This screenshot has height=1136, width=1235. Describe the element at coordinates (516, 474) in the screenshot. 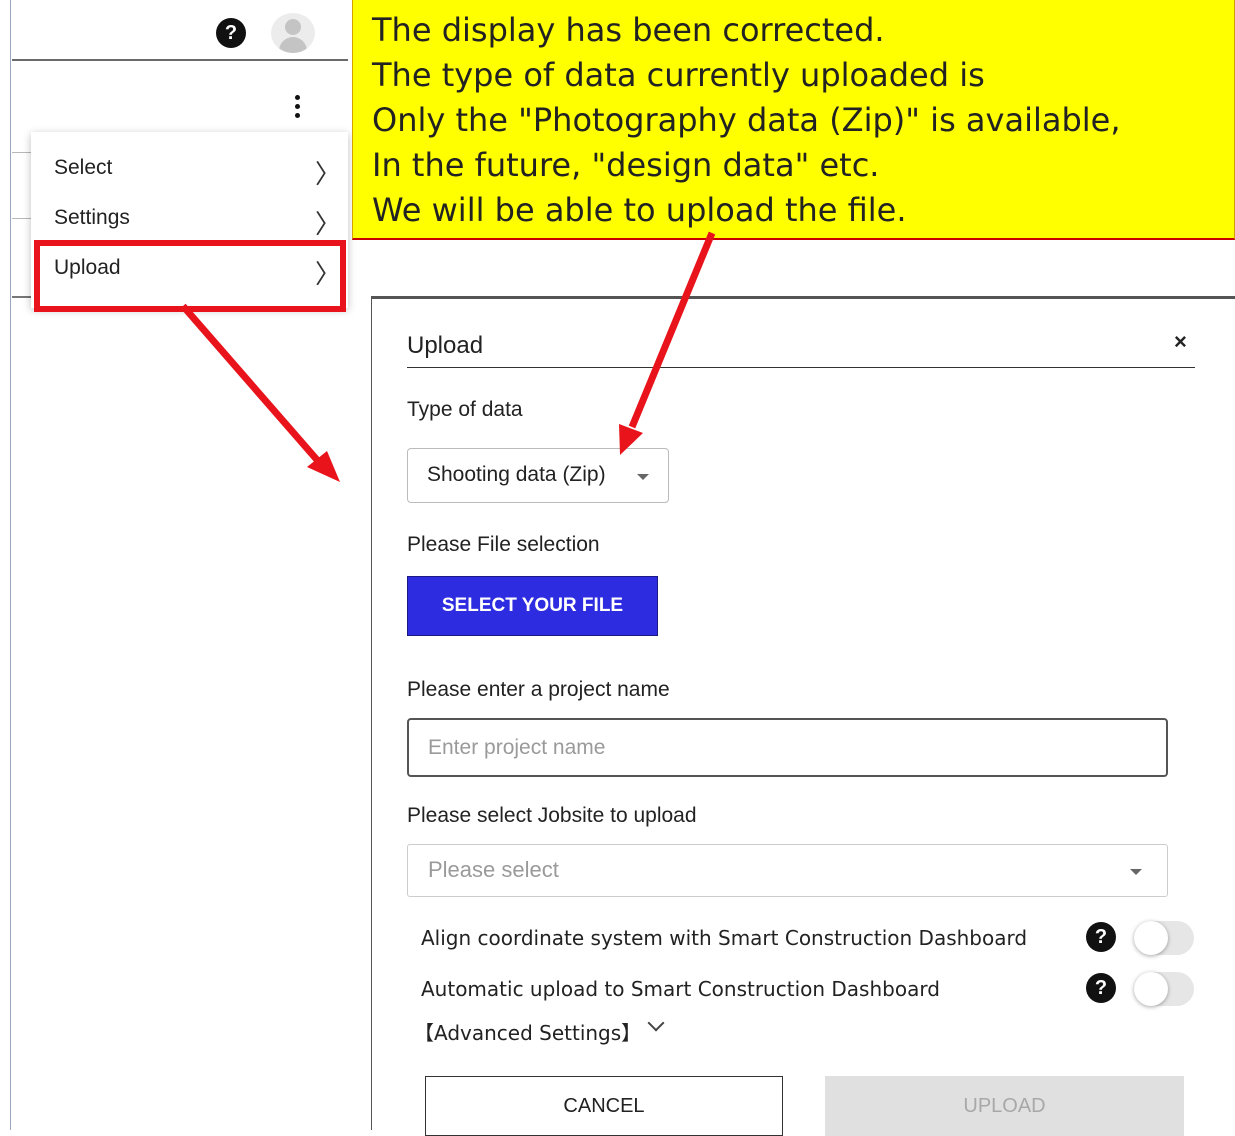

I see `type-of-data-value: Shooting data (Zip)` at that location.